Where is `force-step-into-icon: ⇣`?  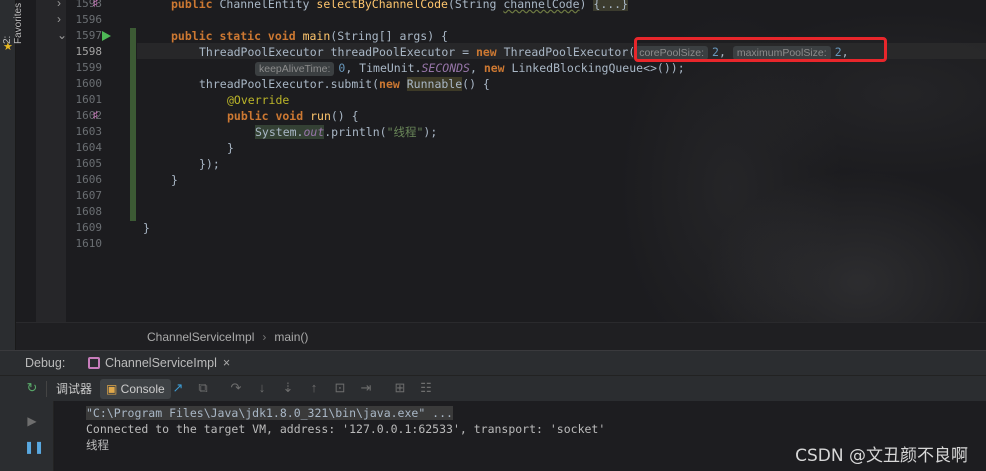 force-step-into-icon: ⇣ is located at coordinates (288, 388).